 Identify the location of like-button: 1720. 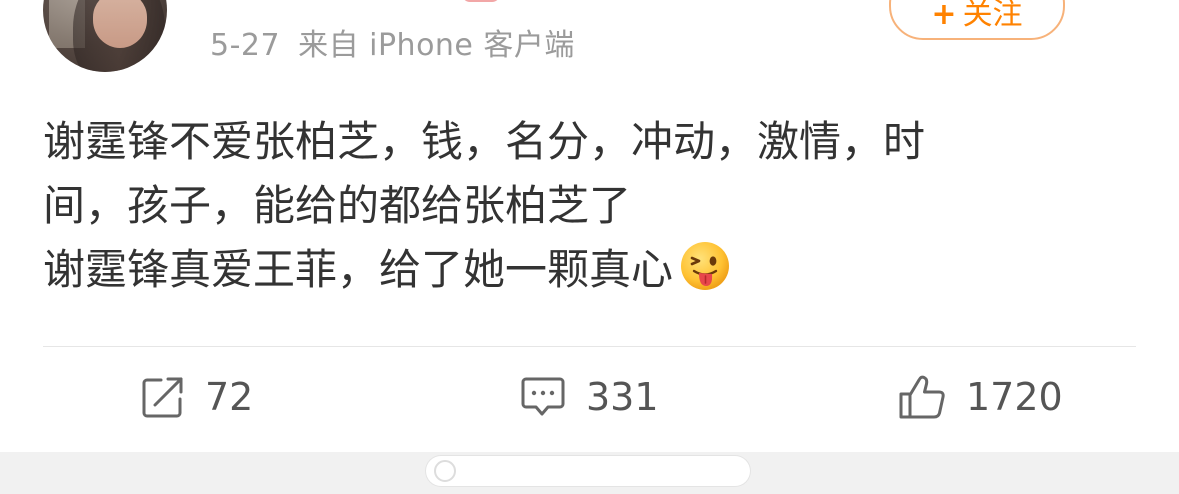
(980, 397).